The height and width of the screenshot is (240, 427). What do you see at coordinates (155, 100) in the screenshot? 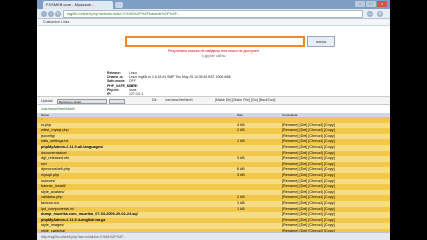
I see `dir-label: Dir:` at bounding box center [155, 100].